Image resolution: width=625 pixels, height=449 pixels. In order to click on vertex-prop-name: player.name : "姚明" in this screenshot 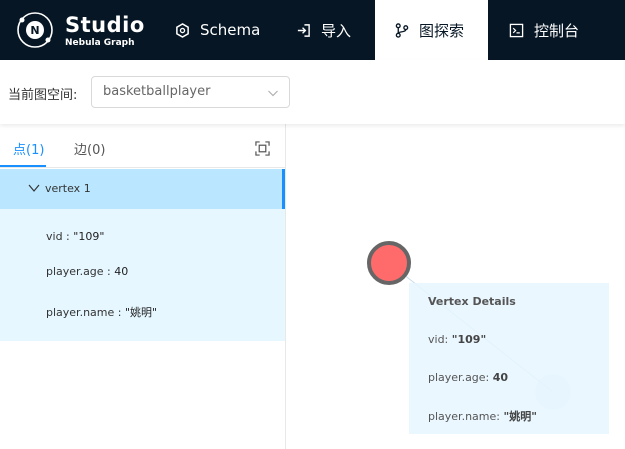, I will do `click(101, 312)`.